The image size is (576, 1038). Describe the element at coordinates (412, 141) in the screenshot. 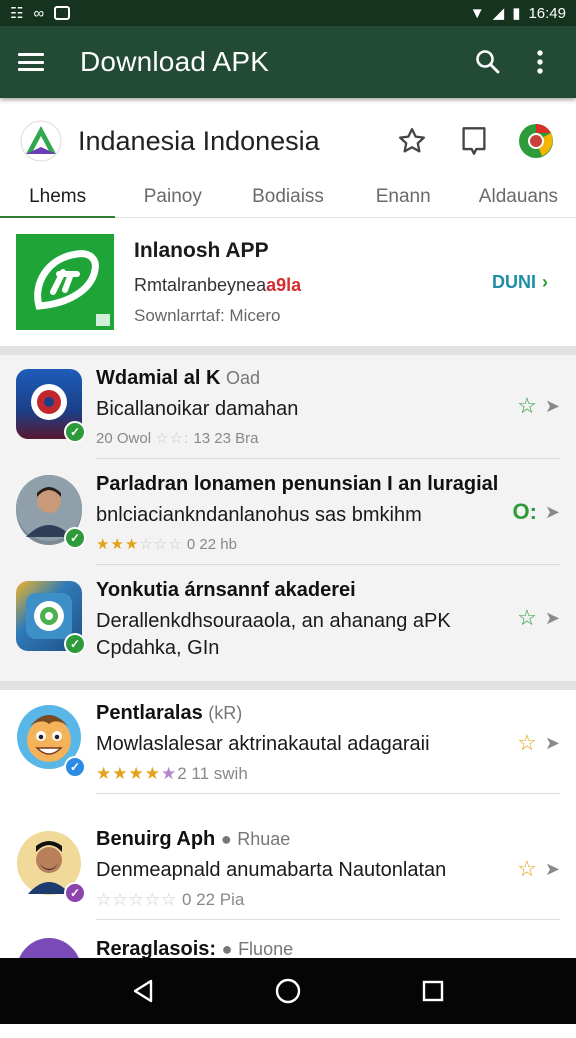

I see `star-outline-icon` at that location.